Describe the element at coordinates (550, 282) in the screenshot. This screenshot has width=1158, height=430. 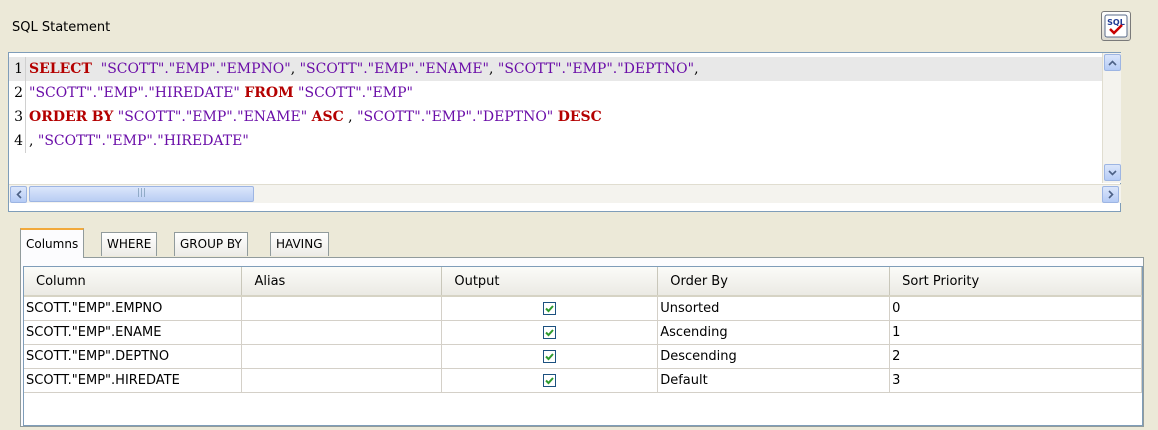
I see `column-header-output: Output` at that location.